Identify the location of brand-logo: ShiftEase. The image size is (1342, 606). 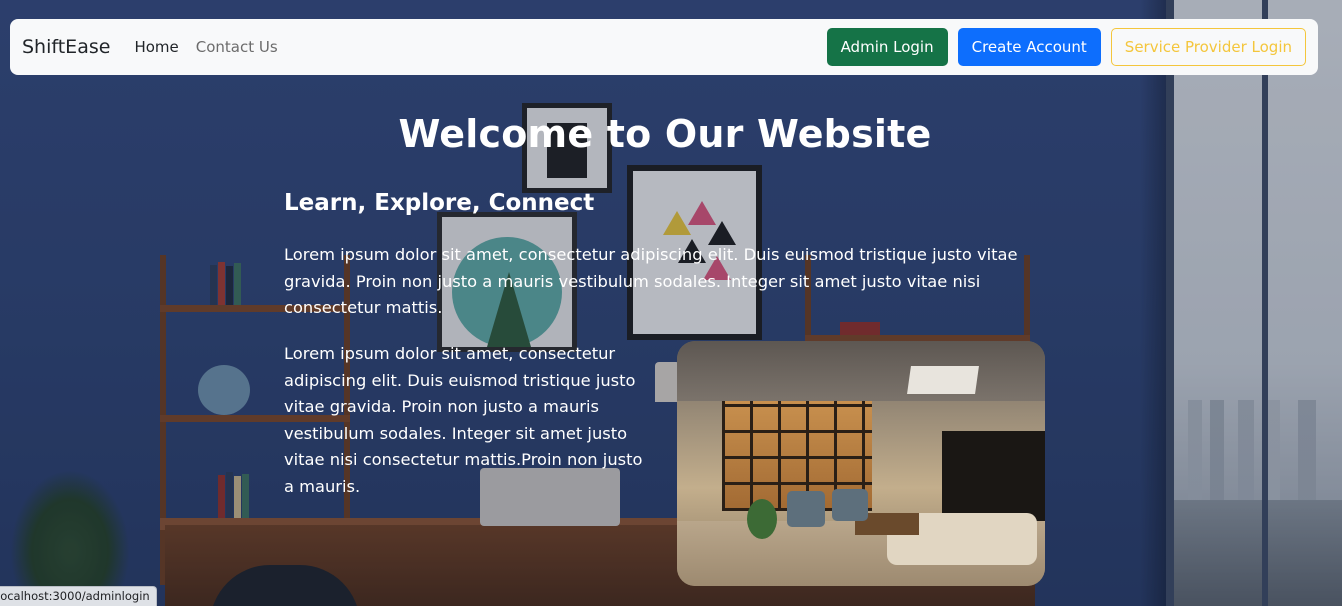
(66, 47).